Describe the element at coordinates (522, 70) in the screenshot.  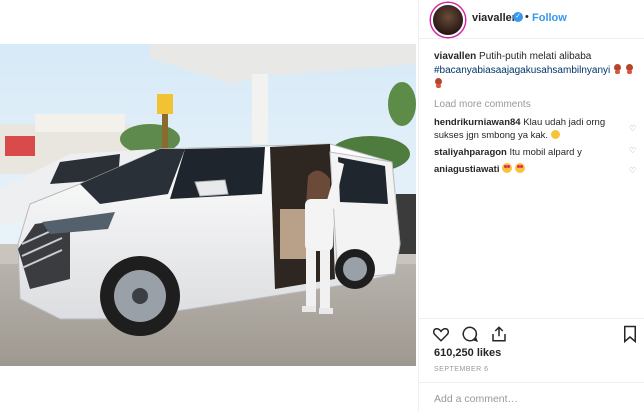
I see `caption-hashtag: #bacanyabiasaajagakusahsambilnyanyi` at that location.